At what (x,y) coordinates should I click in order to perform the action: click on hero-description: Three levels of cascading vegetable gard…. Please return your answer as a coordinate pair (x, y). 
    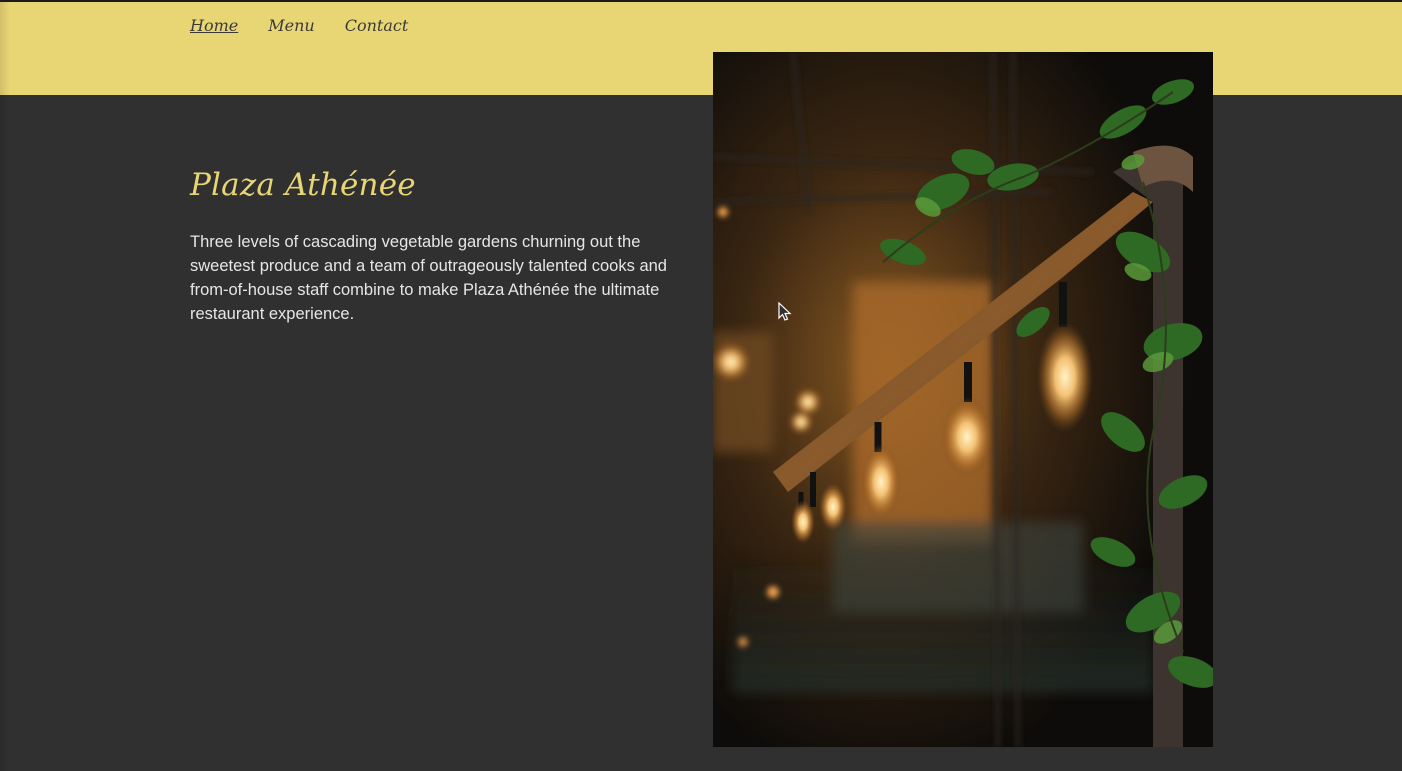
    Looking at the image, I should click on (428, 278).